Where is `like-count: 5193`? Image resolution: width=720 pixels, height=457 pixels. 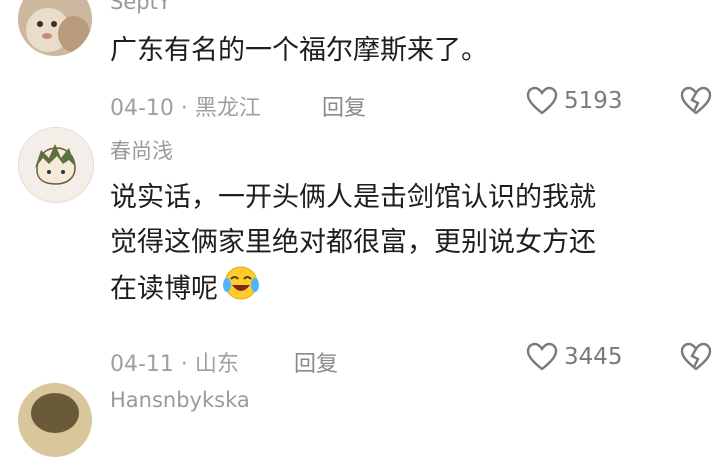
like-count: 5193 is located at coordinates (593, 101).